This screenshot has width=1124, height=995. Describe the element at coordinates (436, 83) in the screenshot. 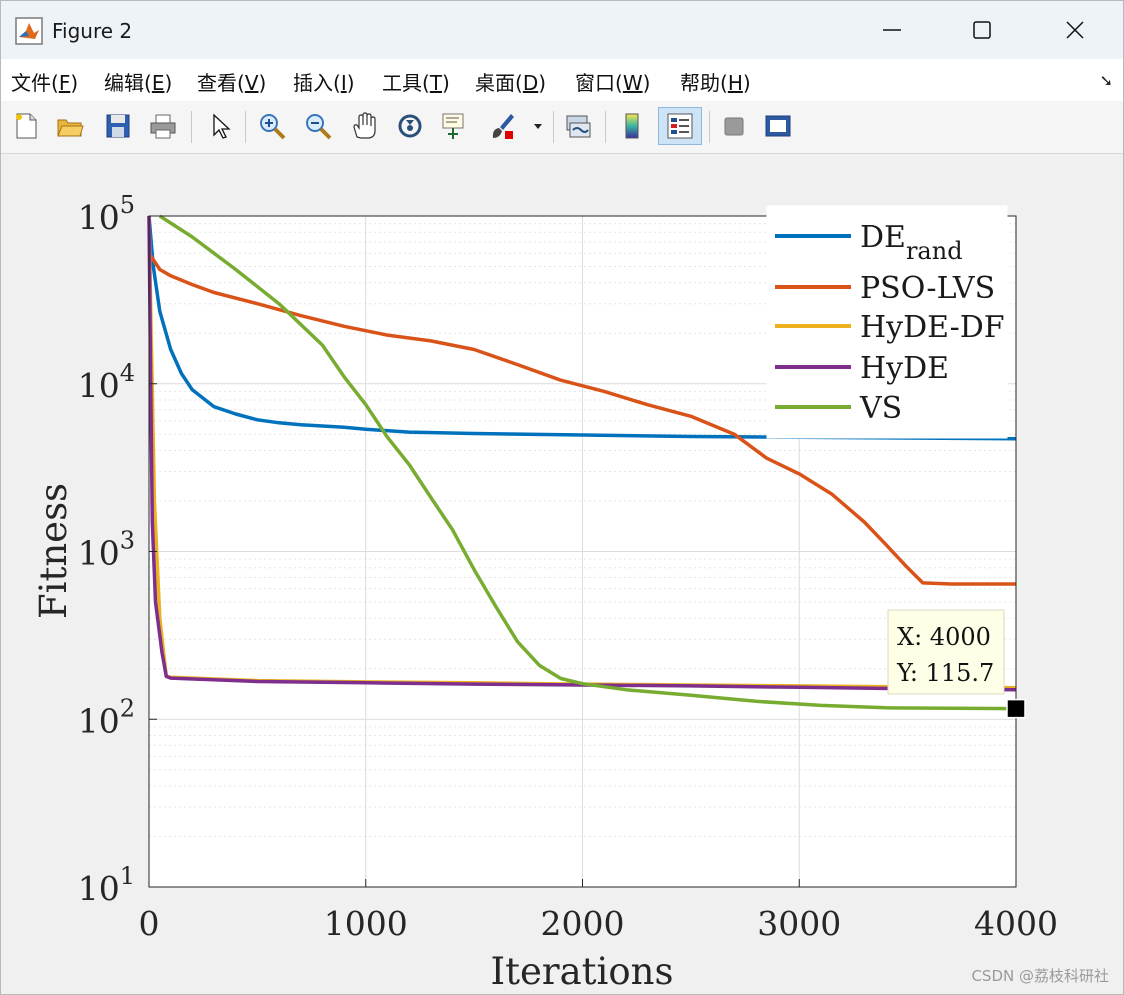

I see `menu-item-accesskey: T` at that location.